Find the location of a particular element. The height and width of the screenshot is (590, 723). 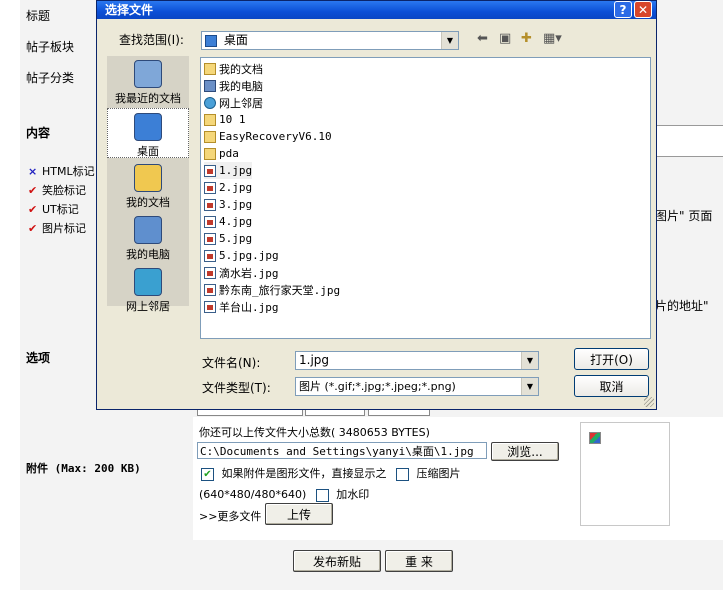

markup-flag-item: ✔ UT标记 is located at coordinates (53, 209).